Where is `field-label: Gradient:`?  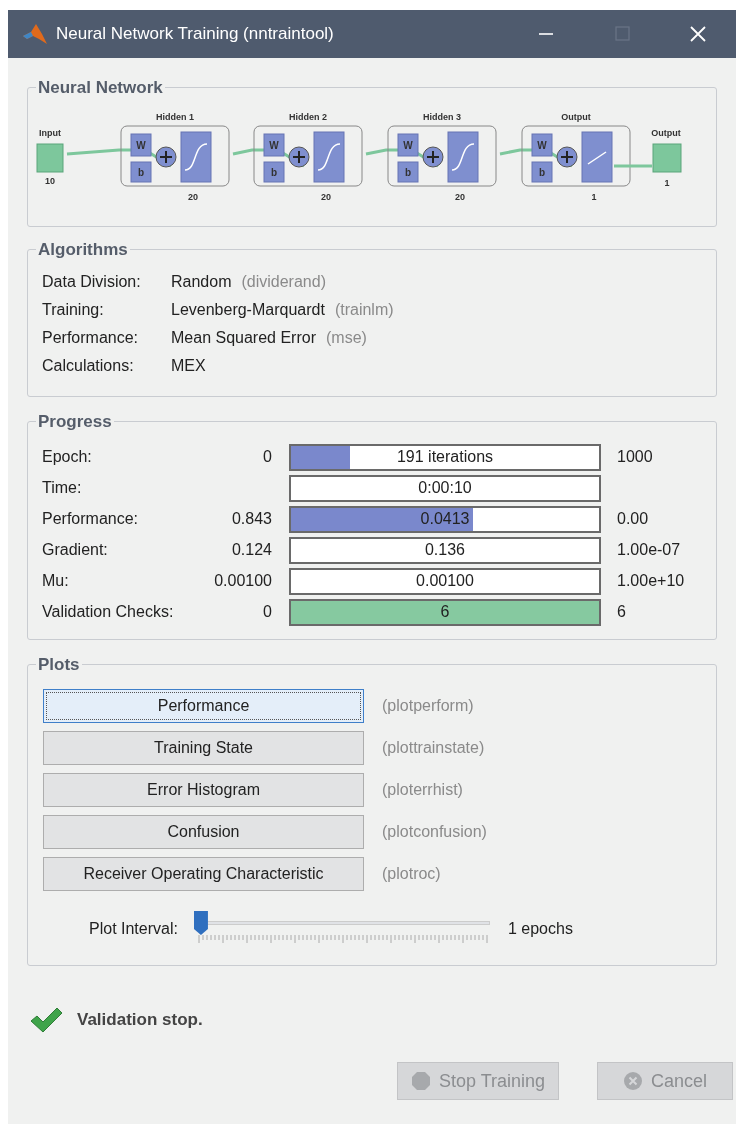 field-label: Gradient: is located at coordinates (75, 550).